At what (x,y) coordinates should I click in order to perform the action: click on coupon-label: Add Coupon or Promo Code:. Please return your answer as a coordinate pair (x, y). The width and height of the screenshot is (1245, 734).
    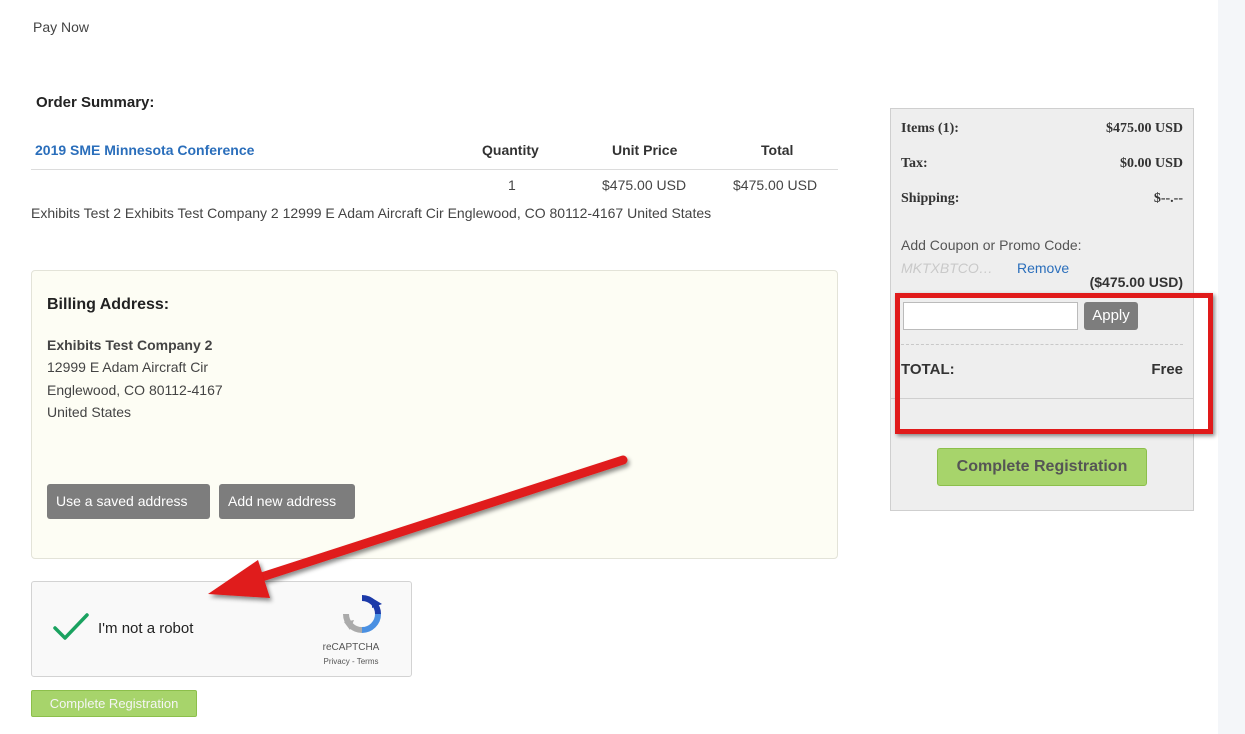
    Looking at the image, I should click on (991, 245).